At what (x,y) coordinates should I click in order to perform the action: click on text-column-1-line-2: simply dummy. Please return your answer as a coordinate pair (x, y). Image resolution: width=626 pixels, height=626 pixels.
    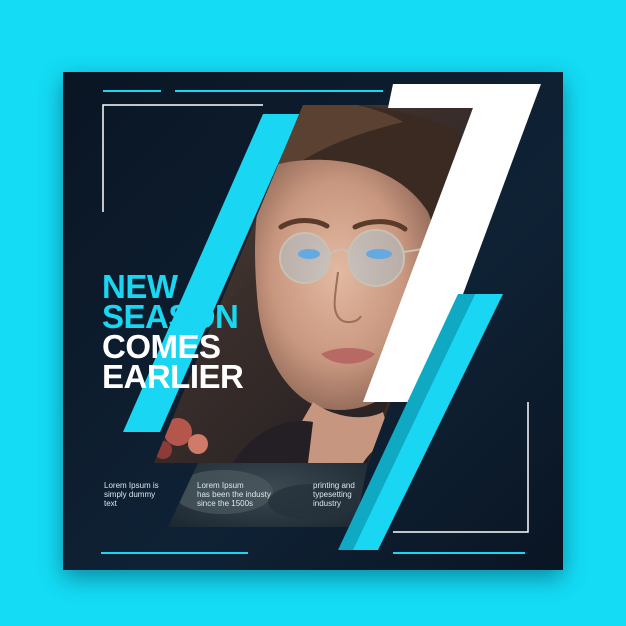
    Looking at the image, I should click on (130, 494).